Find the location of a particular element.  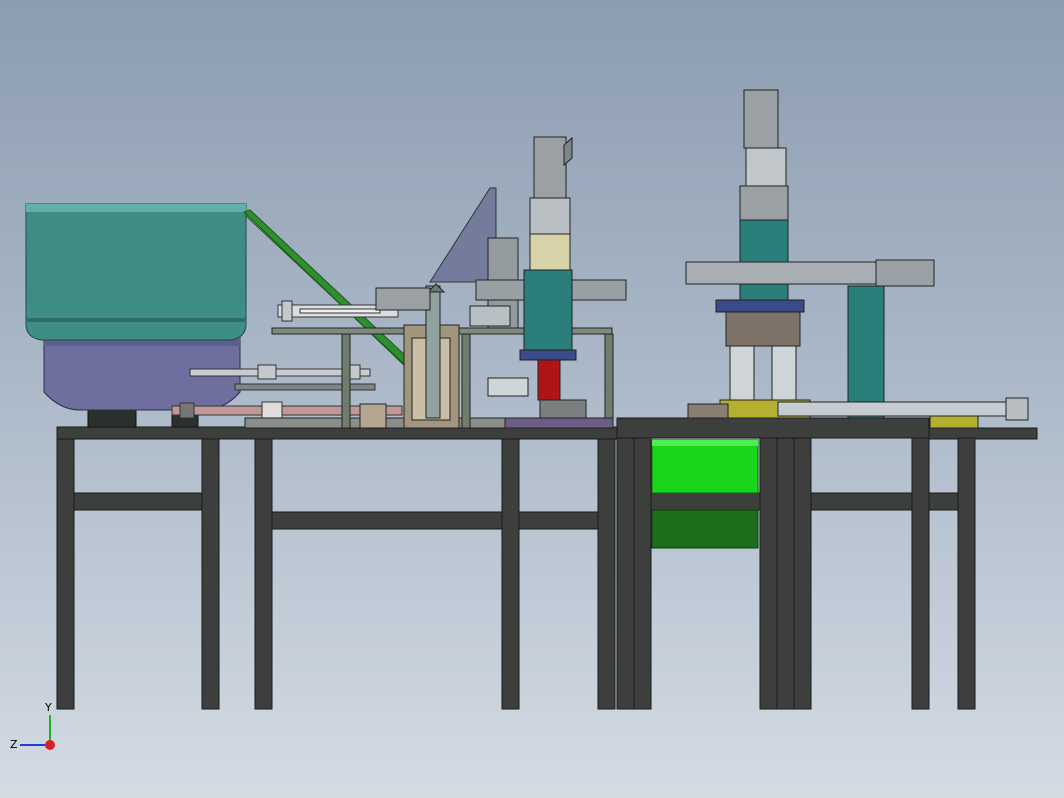

left-press-station is located at coordinates (548, 268).